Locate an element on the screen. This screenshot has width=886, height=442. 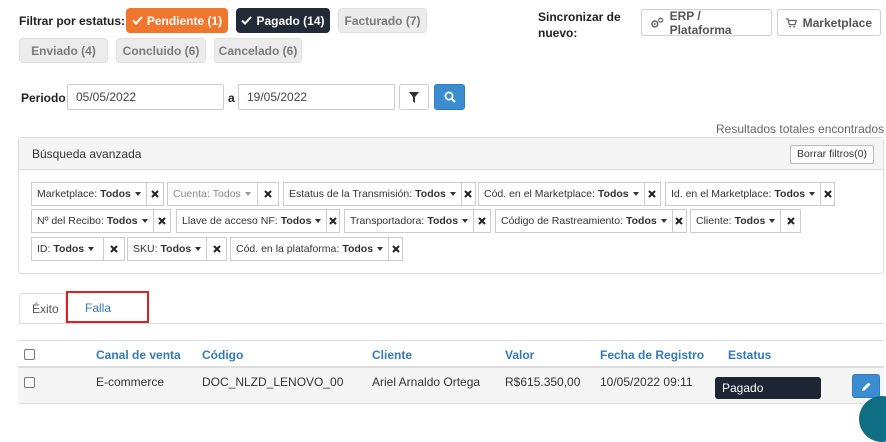
filter-chip-name: Estatus de la Transmisión: is located at coordinates (351, 194).